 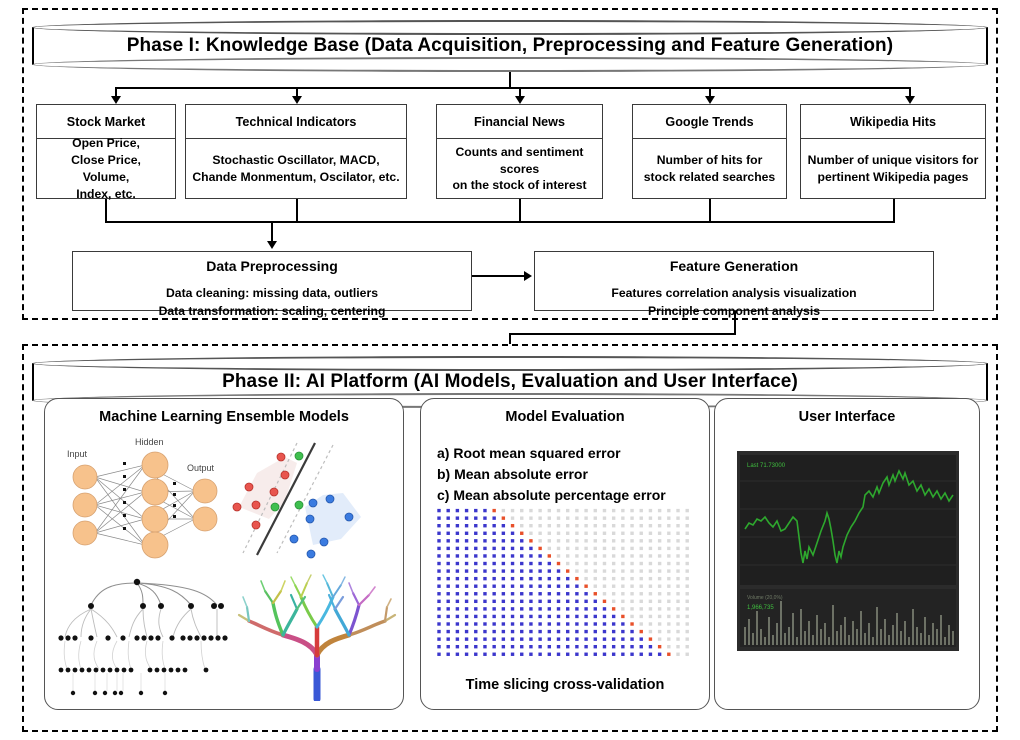 I want to click on preproc-to-feature-arrow, so click(x=528, y=276).